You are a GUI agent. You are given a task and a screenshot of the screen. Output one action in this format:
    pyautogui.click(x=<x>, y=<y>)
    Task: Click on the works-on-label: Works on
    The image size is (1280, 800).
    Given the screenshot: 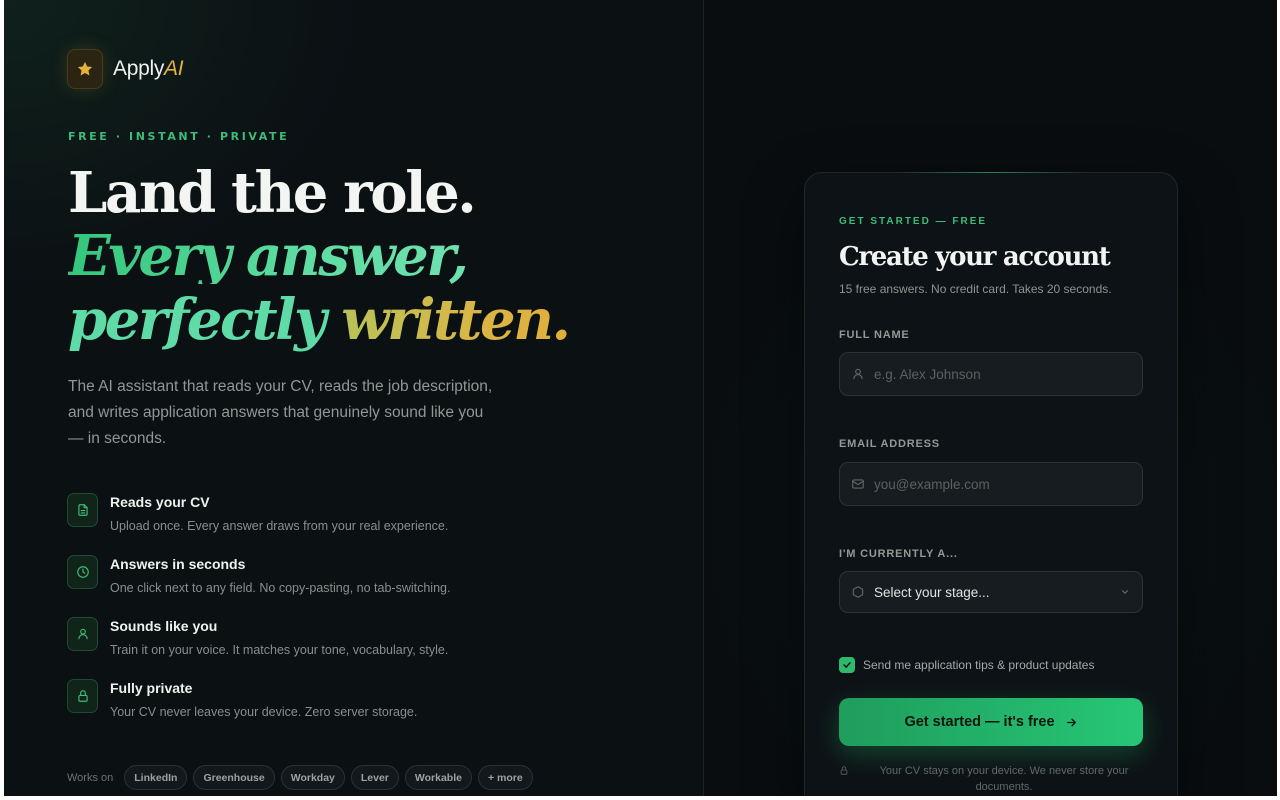 What is the action you would take?
    pyautogui.click(x=90, y=777)
    